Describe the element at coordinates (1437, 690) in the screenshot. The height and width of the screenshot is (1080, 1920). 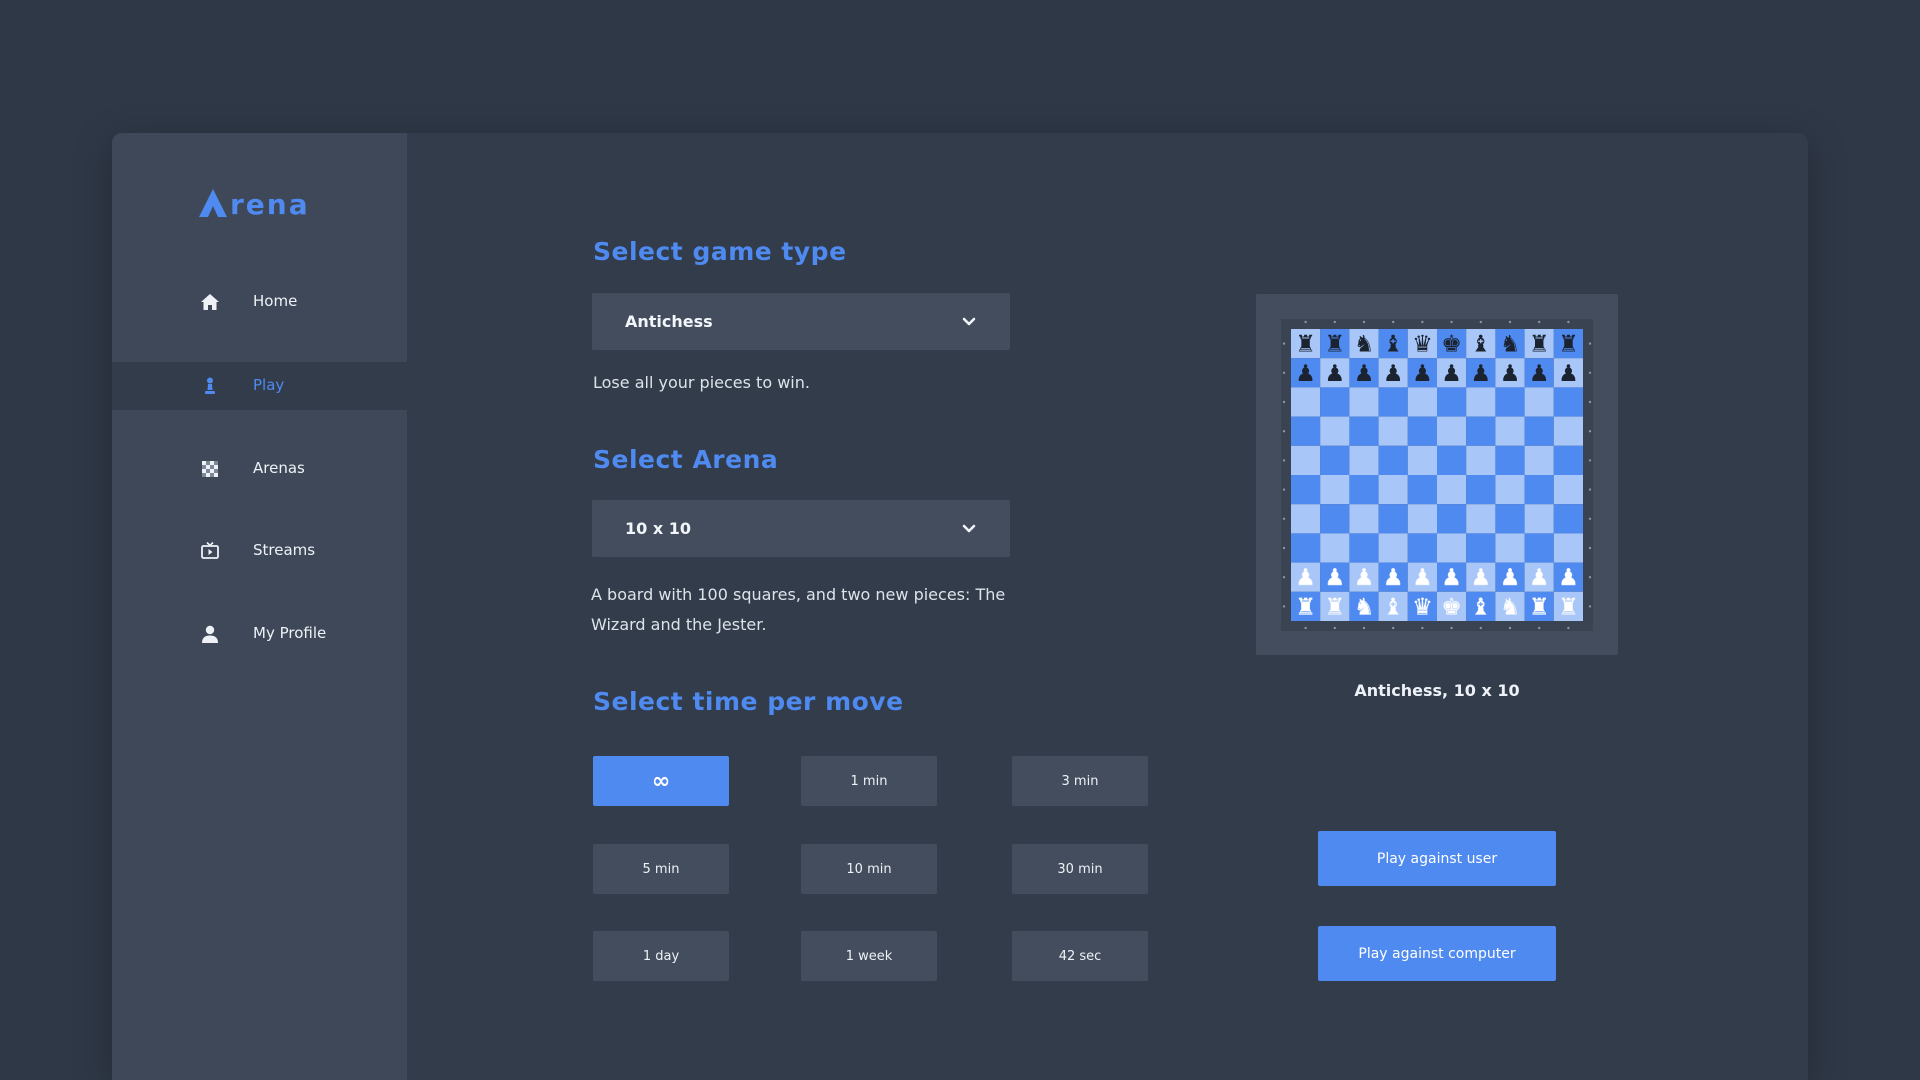
I see `board-caption: Antichess, 10 x 10` at that location.